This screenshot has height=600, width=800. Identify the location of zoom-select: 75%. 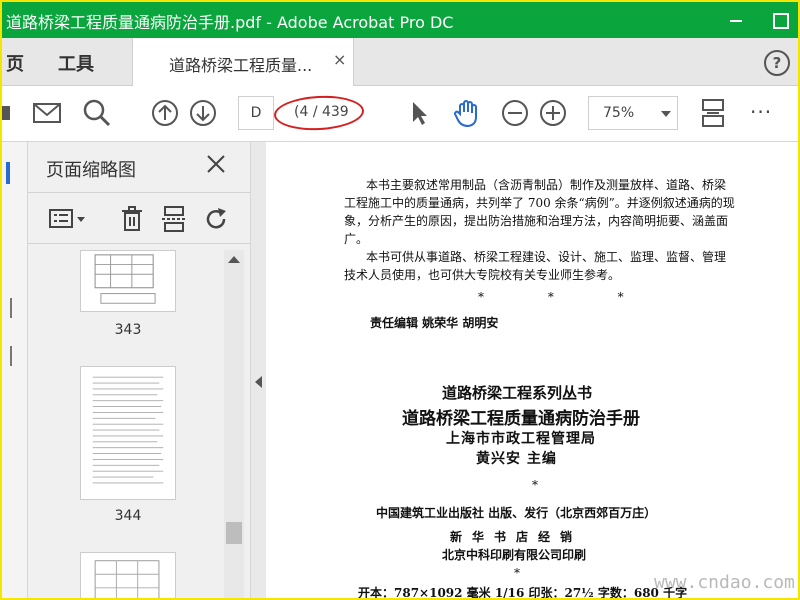
(633, 113).